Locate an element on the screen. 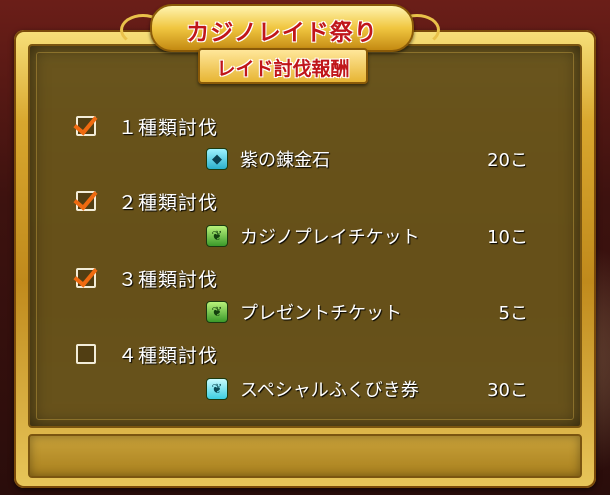  reward-item-1: ◆ 紫の錬金石 is located at coordinates (268, 159).